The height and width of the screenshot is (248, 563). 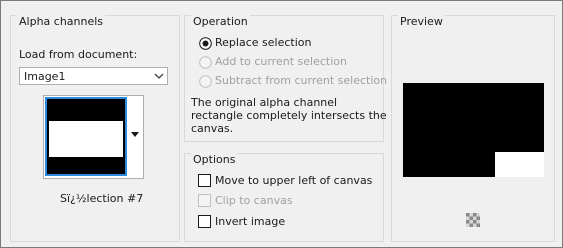 I want to click on selection-name-label: Sï¿½lection #7, so click(x=102, y=198).